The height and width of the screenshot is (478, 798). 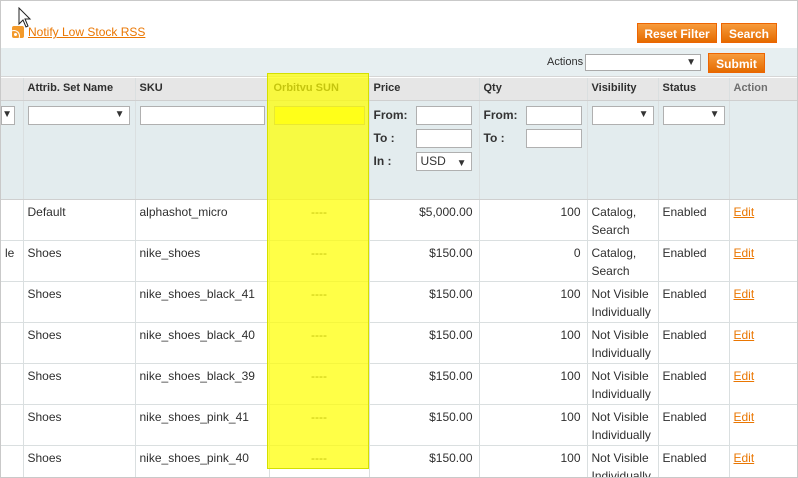 I want to click on cell-qty: 0, so click(x=533, y=261).